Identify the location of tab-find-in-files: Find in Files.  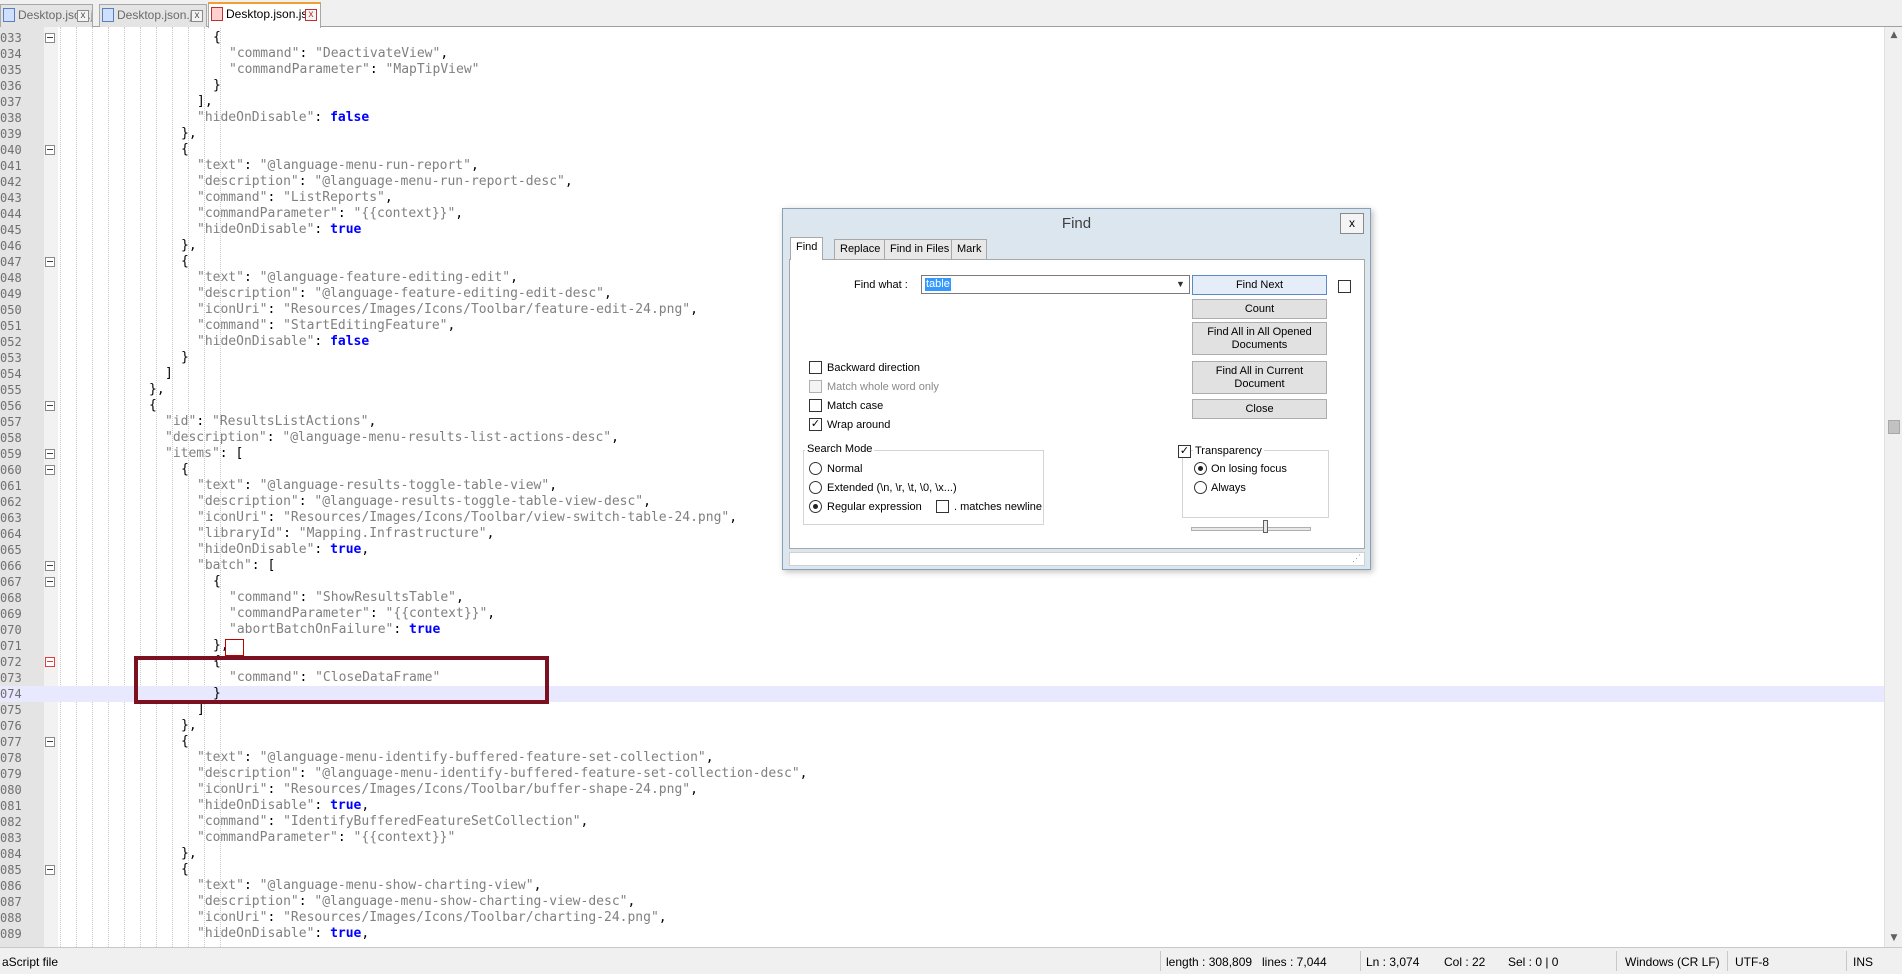
(920, 249).